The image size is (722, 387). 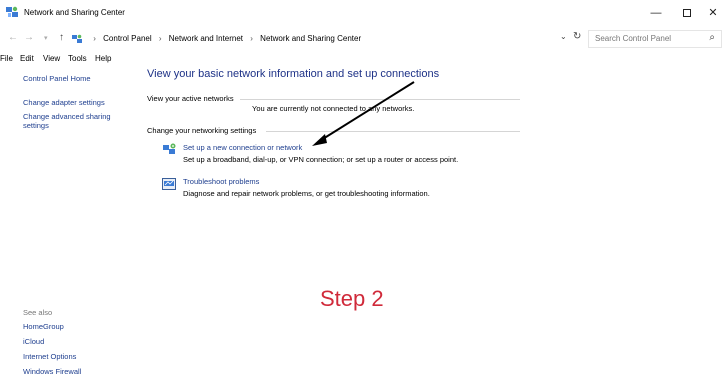 I want to click on see-also-internet-options: Internet Options, so click(x=49, y=356).